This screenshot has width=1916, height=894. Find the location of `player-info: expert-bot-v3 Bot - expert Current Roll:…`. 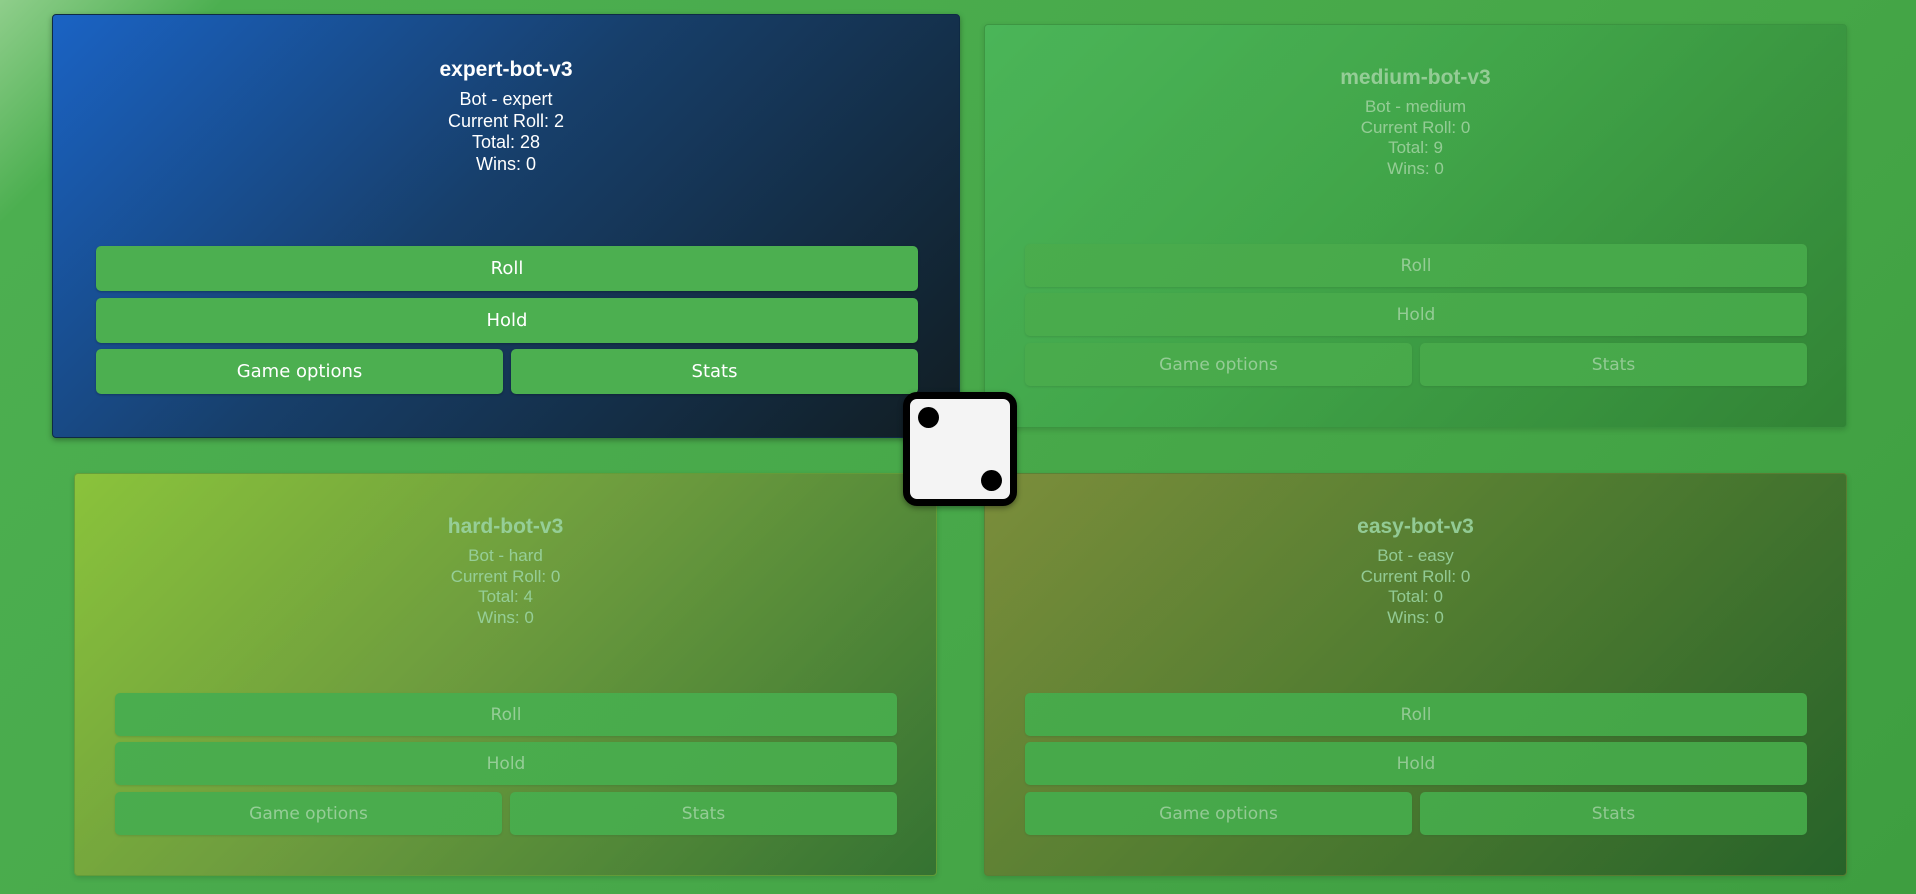

player-info: expert-bot-v3 Bot - expert Current Roll:… is located at coordinates (506, 116).